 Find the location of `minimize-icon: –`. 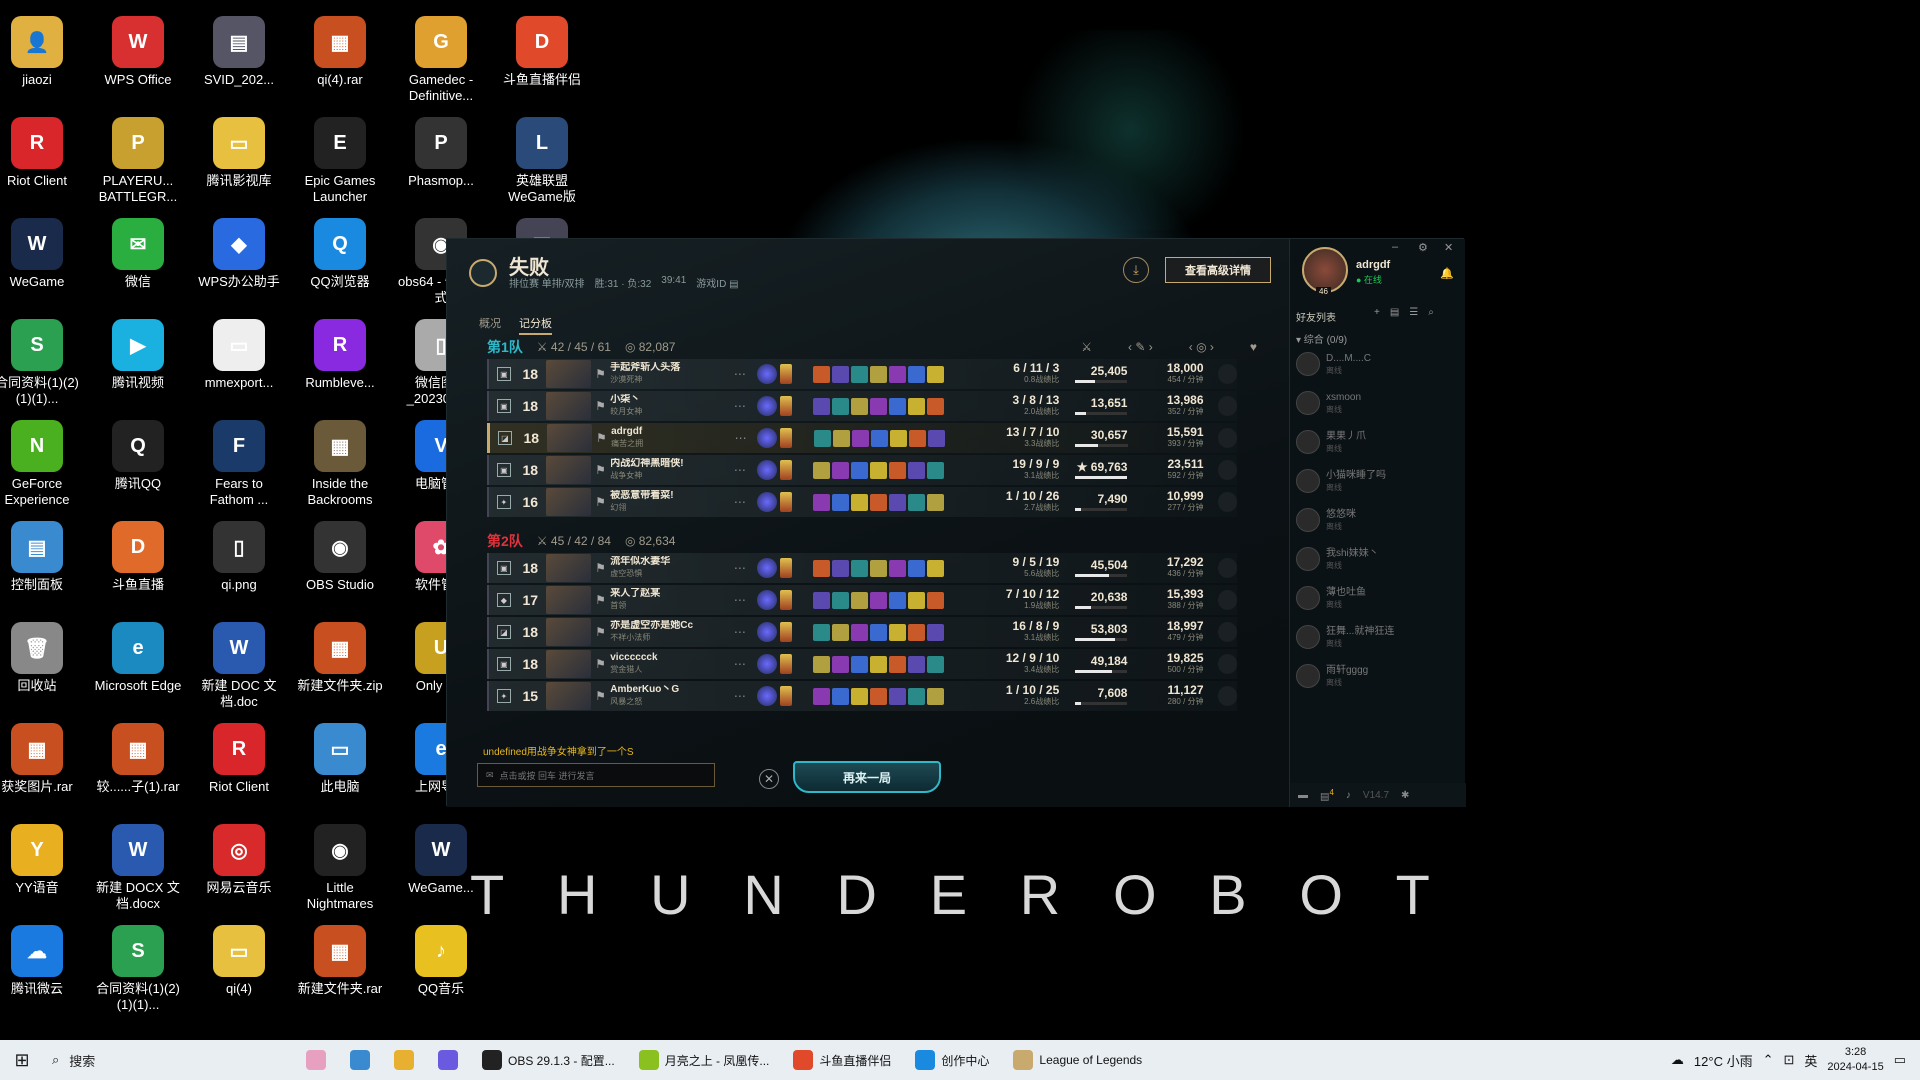

minimize-icon: – is located at coordinates (1395, 247).